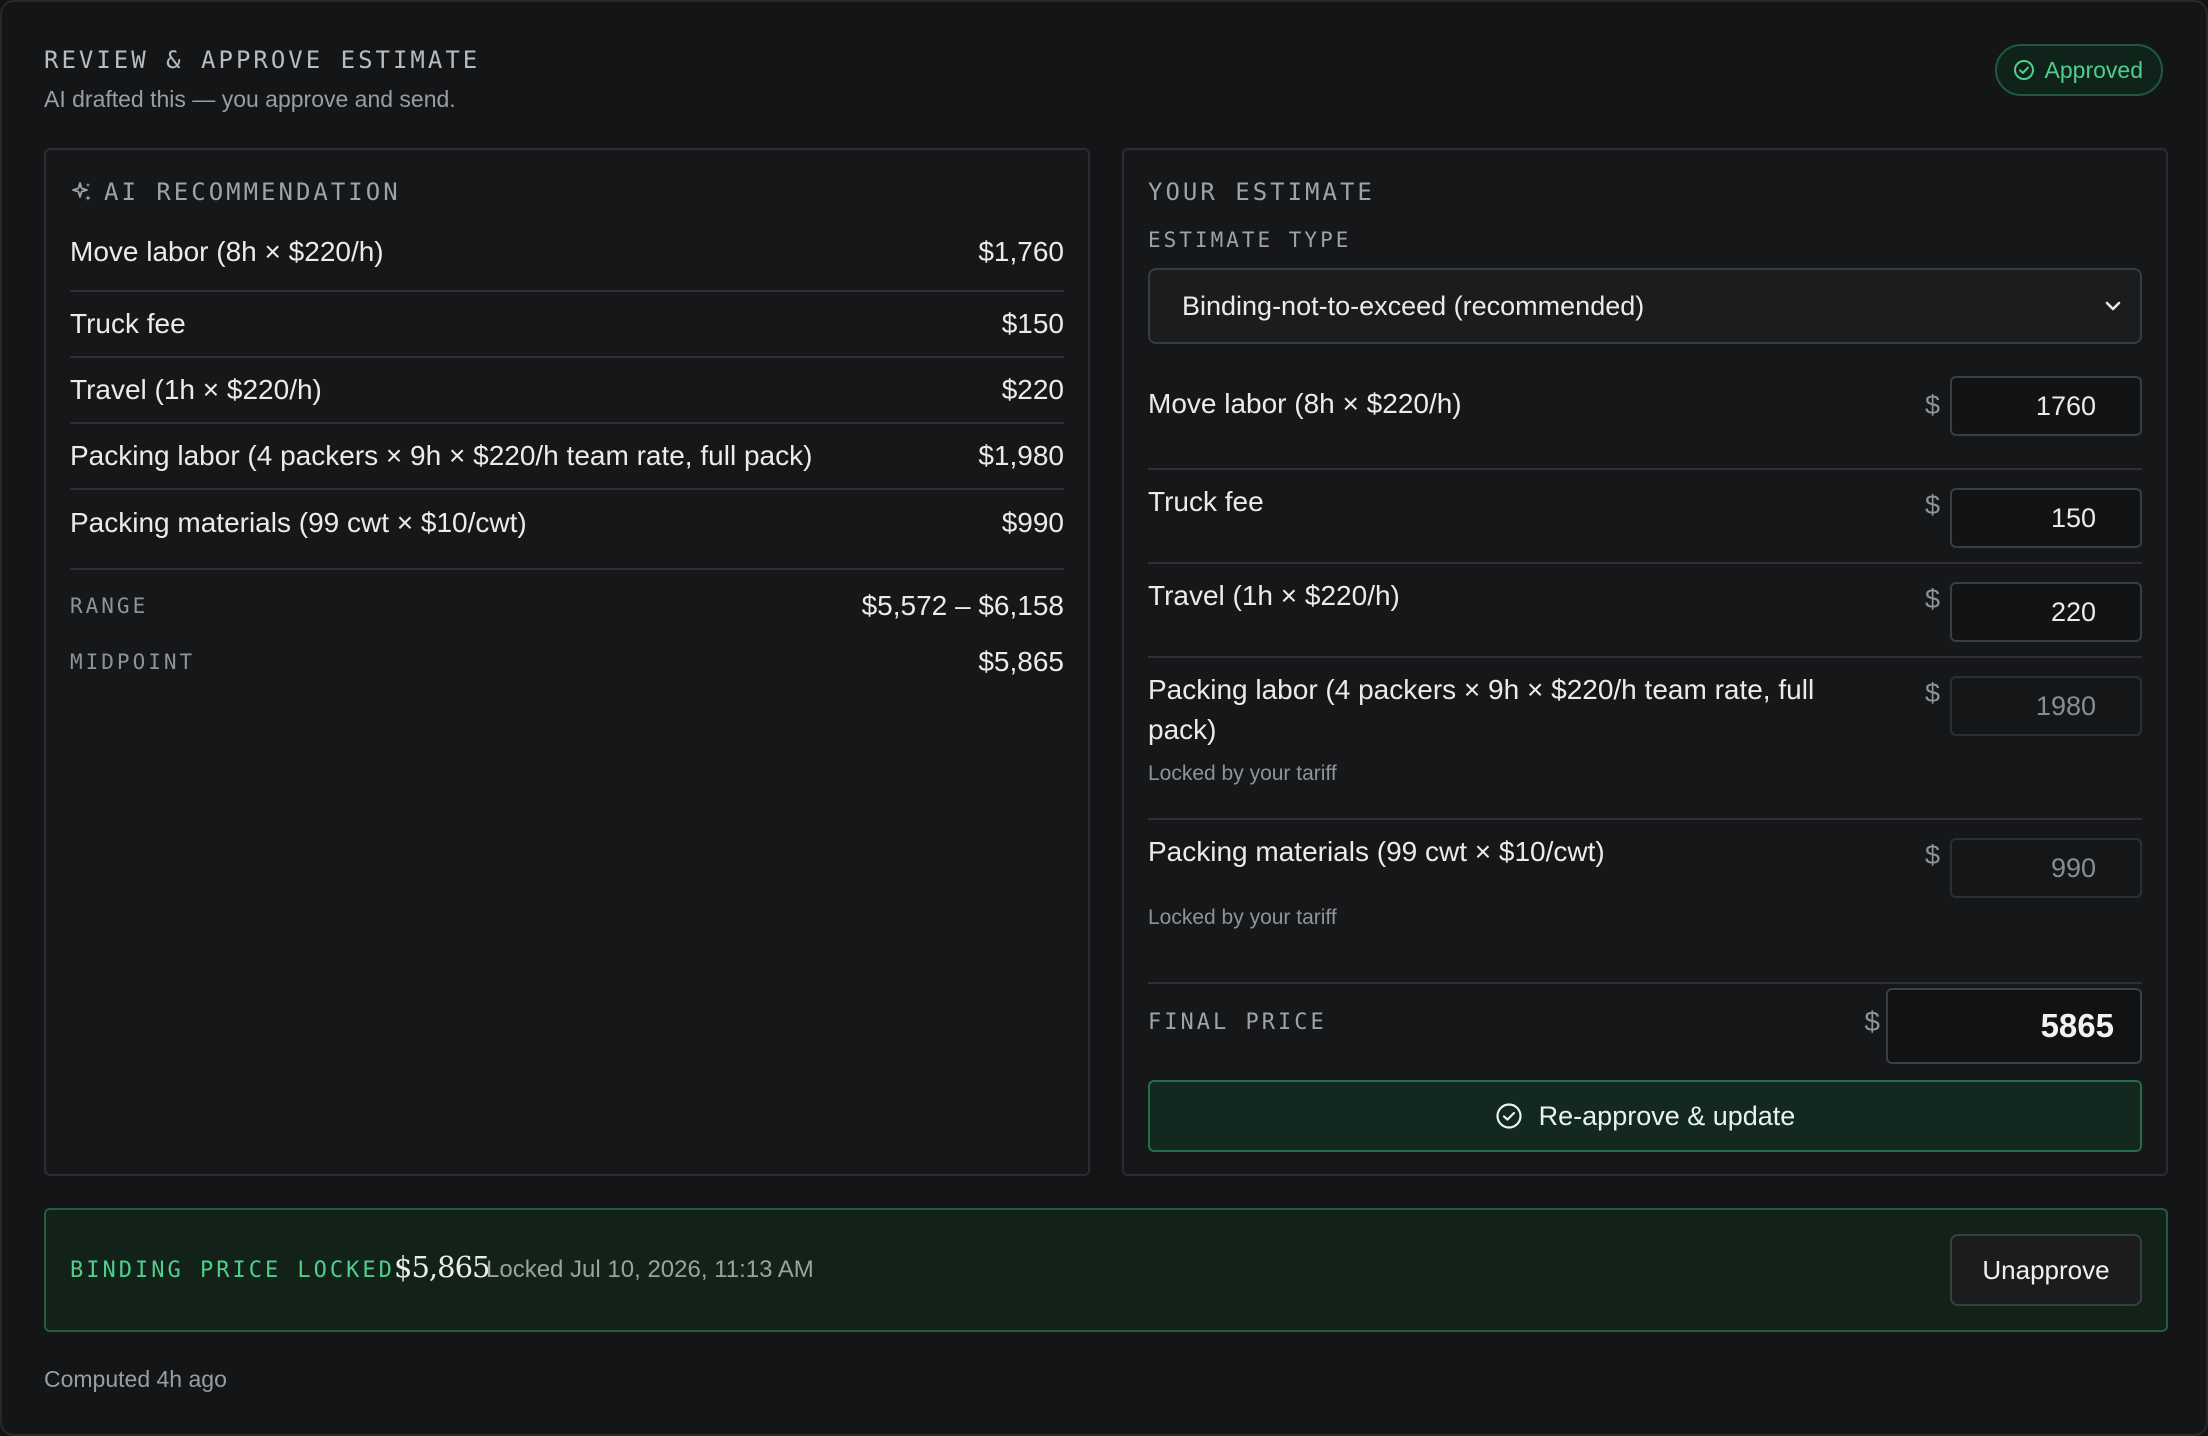 The width and height of the screenshot is (2208, 1436). I want to click on list-item: Travel (1h × $220/h) $220, so click(567, 391).